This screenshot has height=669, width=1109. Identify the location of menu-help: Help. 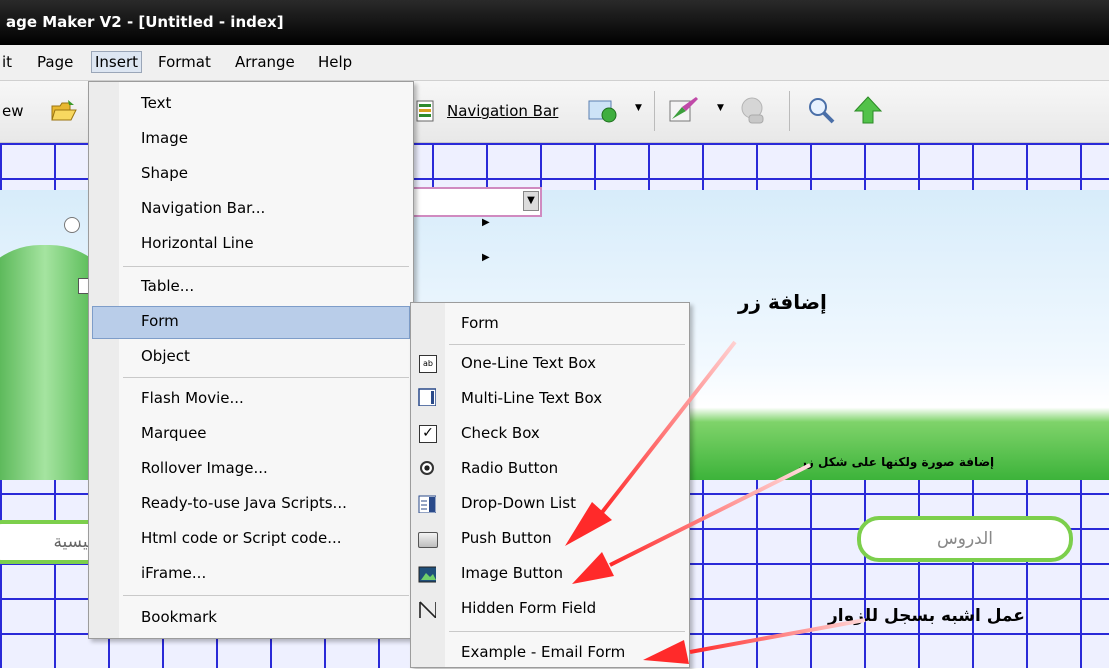
(335, 62).